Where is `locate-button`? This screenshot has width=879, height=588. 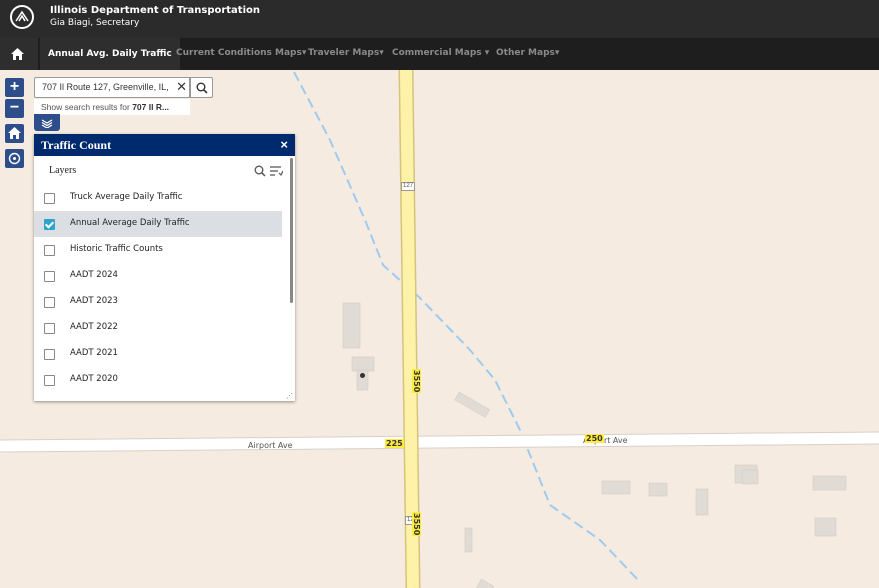
locate-button is located at coordinates (14, 158).